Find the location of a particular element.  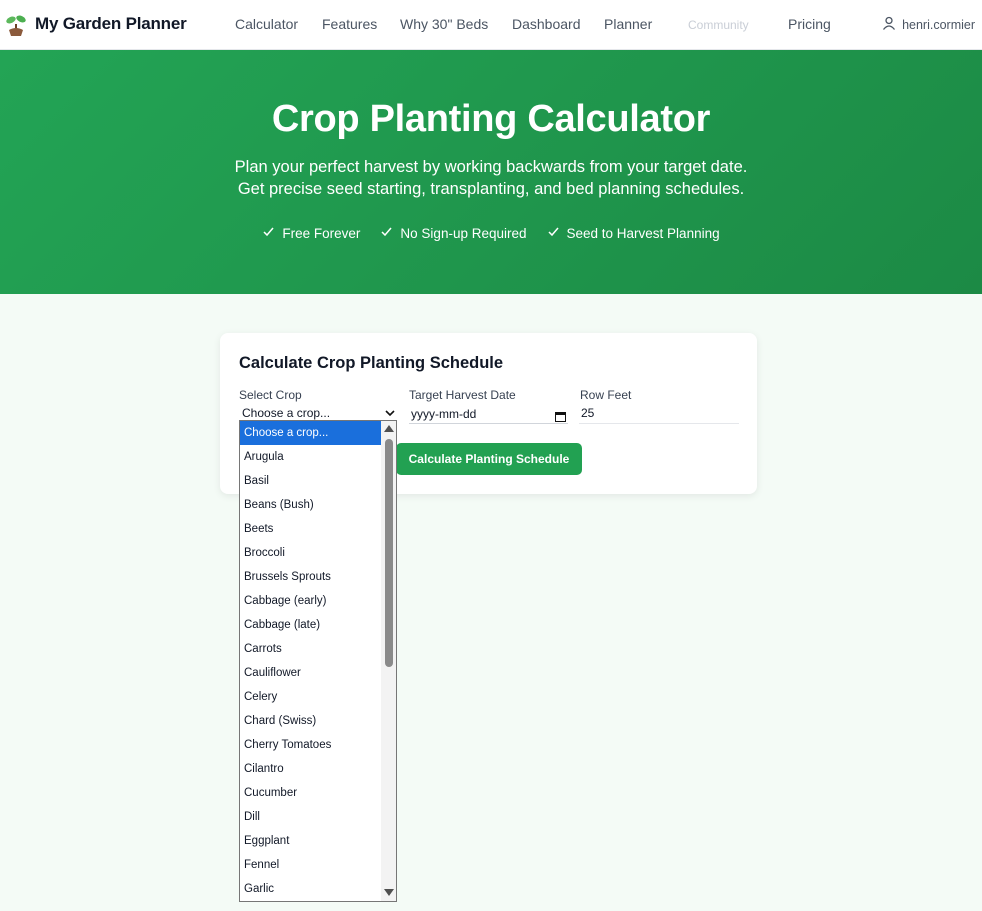

dropdown-option: Arugula is located at coordinates (311, 457).